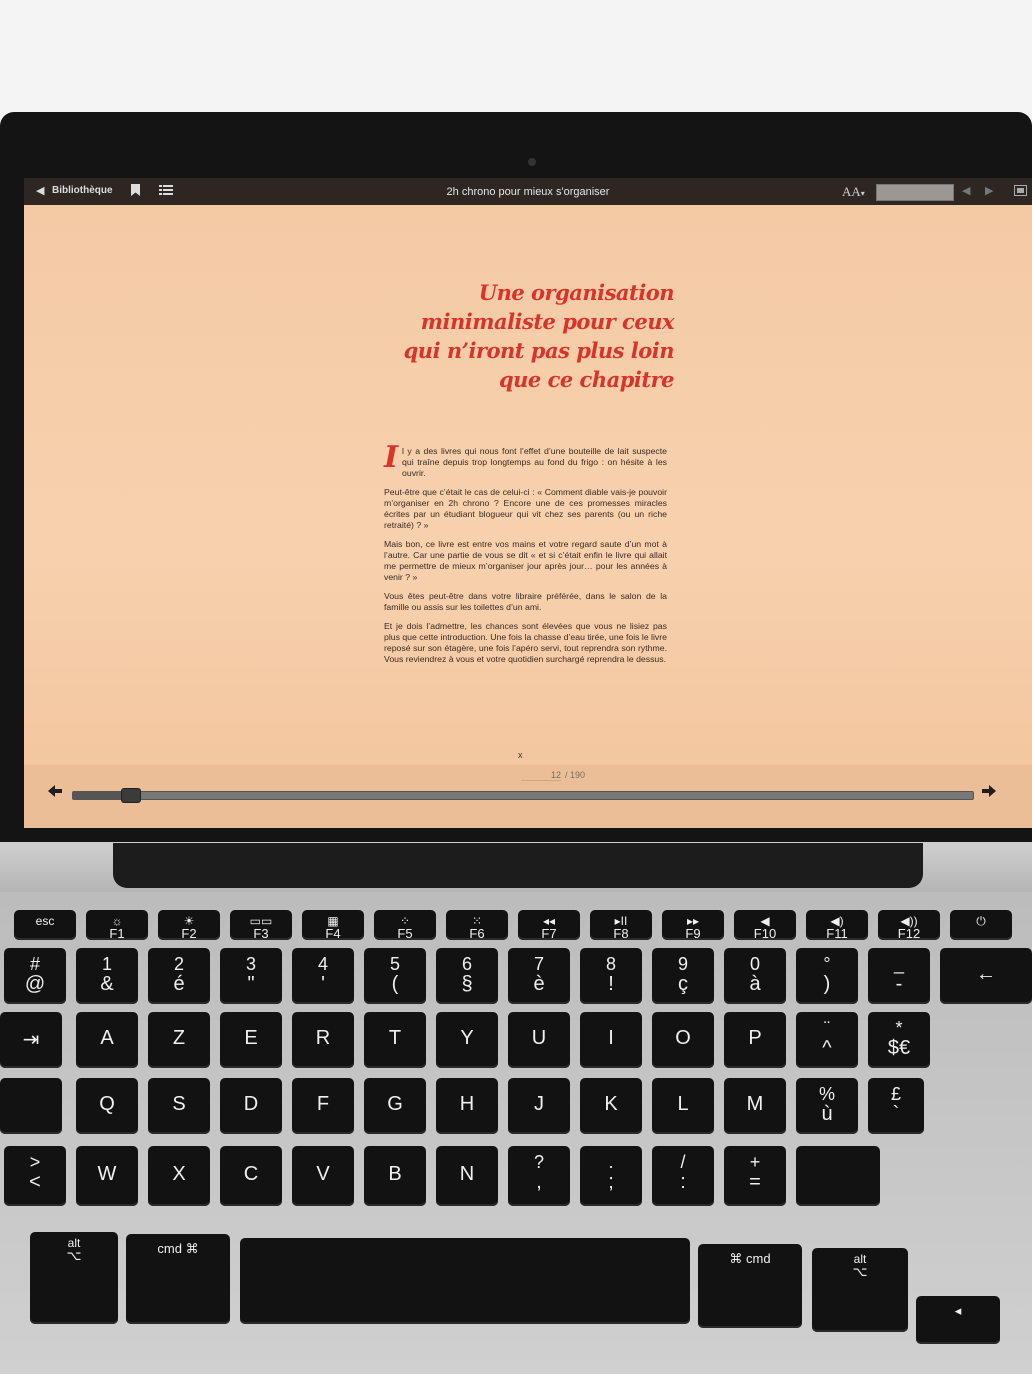 Image resolution: width=1032 pixels, height=1374 pixels. I want to click on letter-key: O, so click(683, 1040).